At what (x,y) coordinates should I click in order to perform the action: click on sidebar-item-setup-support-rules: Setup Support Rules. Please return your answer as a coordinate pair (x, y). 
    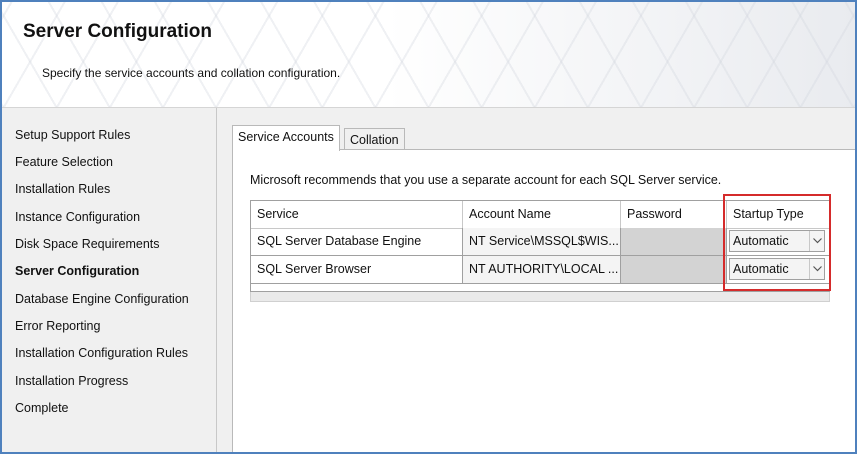
    Looking at the image, I should click on (72, 135).